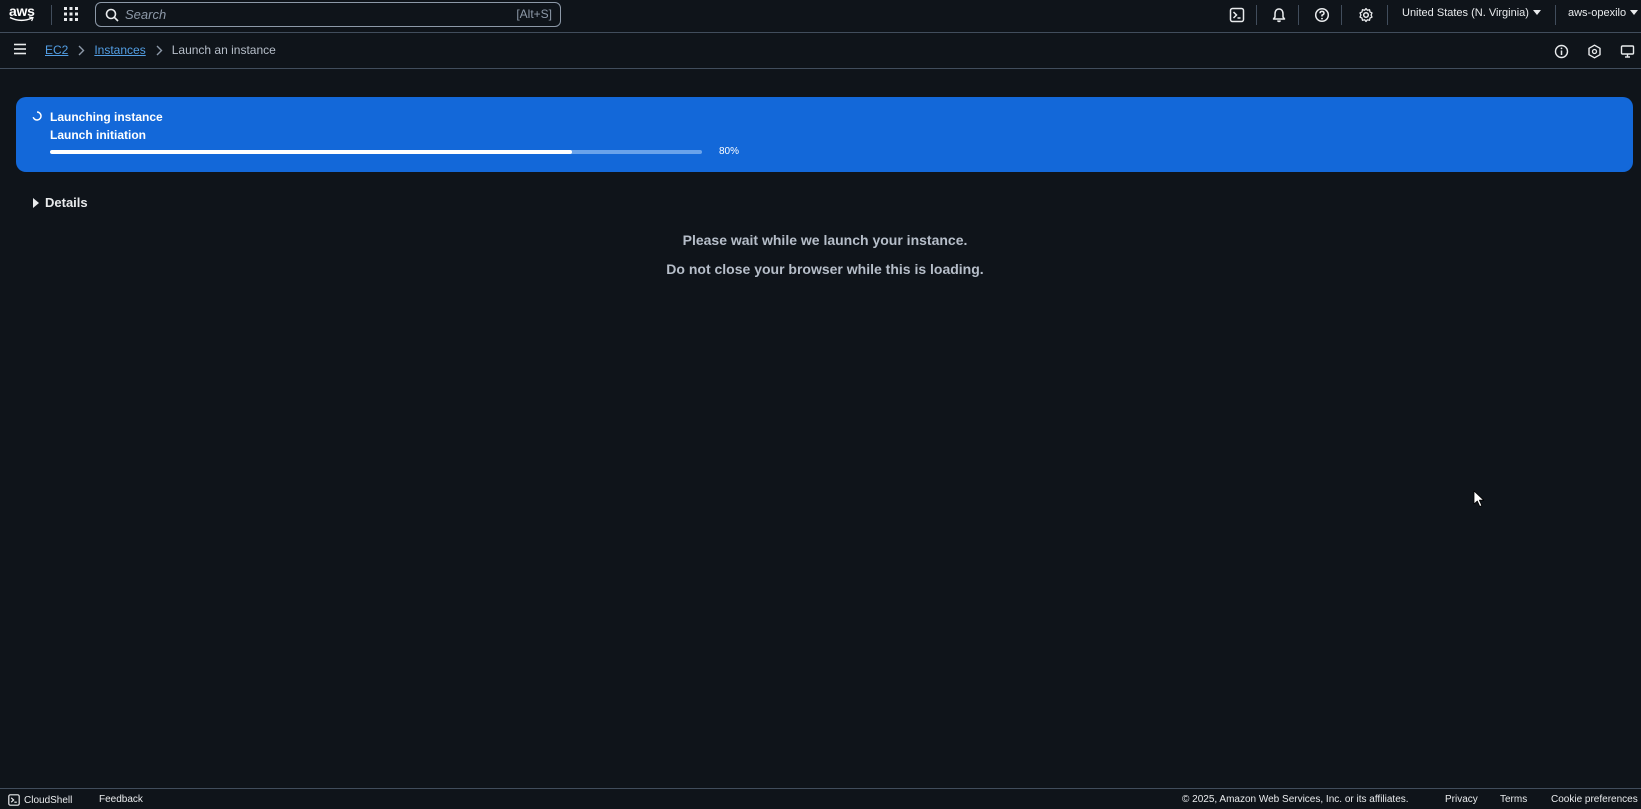 This screenshot has height=809, width=1641. Describe the element at coordinates (24, 14) in the screenshot. I see `aws-logo: aws` at that location.